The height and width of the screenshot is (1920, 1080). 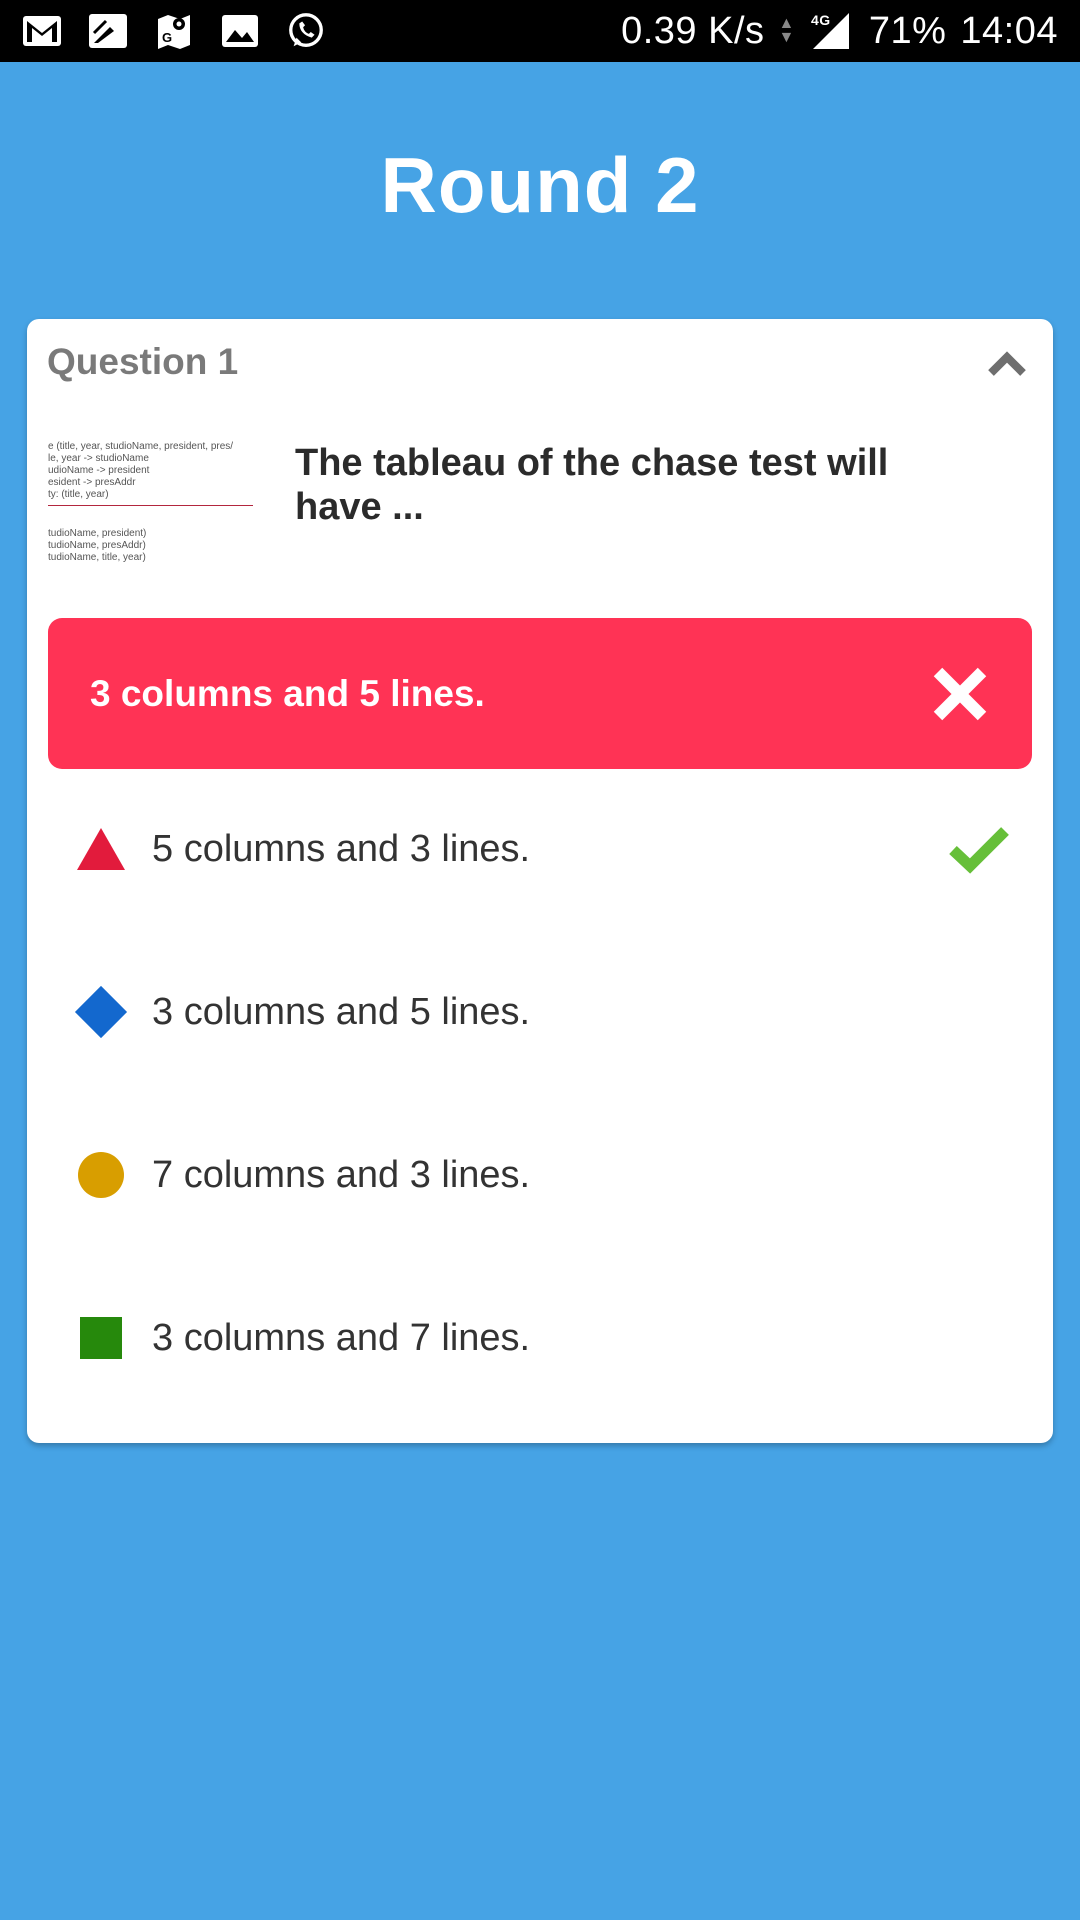 I want to click on divider, so click(x=150, y=505).